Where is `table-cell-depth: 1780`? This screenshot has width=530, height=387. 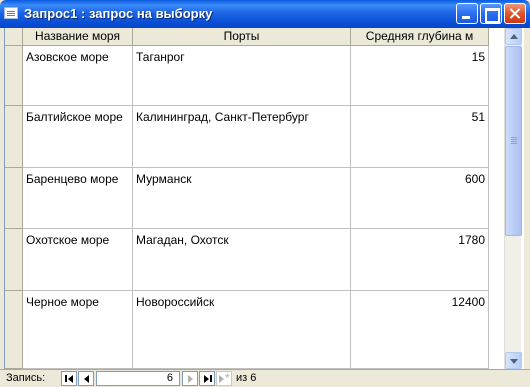
table-cell-depth: 1780 is located at coordinates (420, 260).